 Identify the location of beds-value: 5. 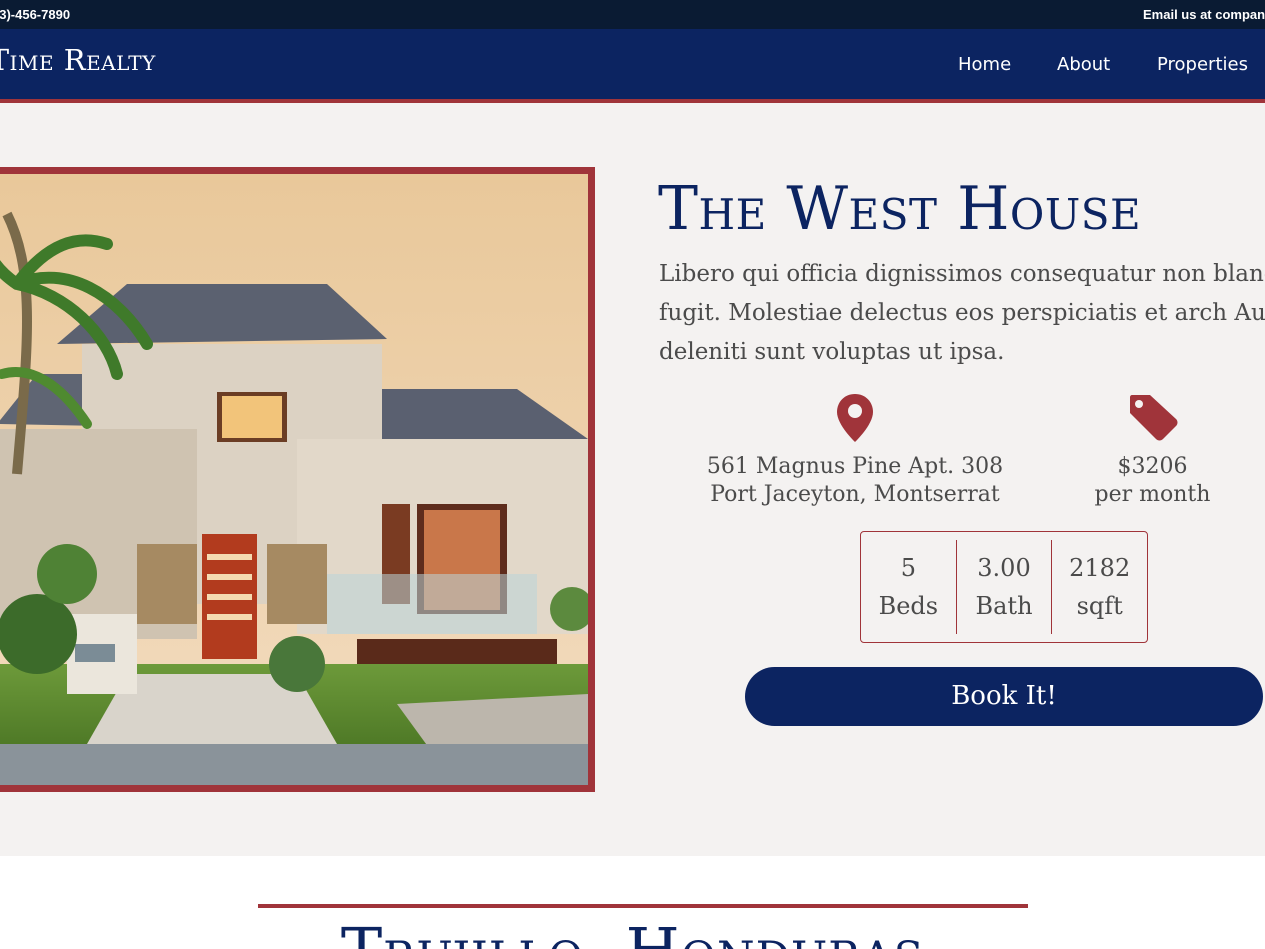
(908, 568).